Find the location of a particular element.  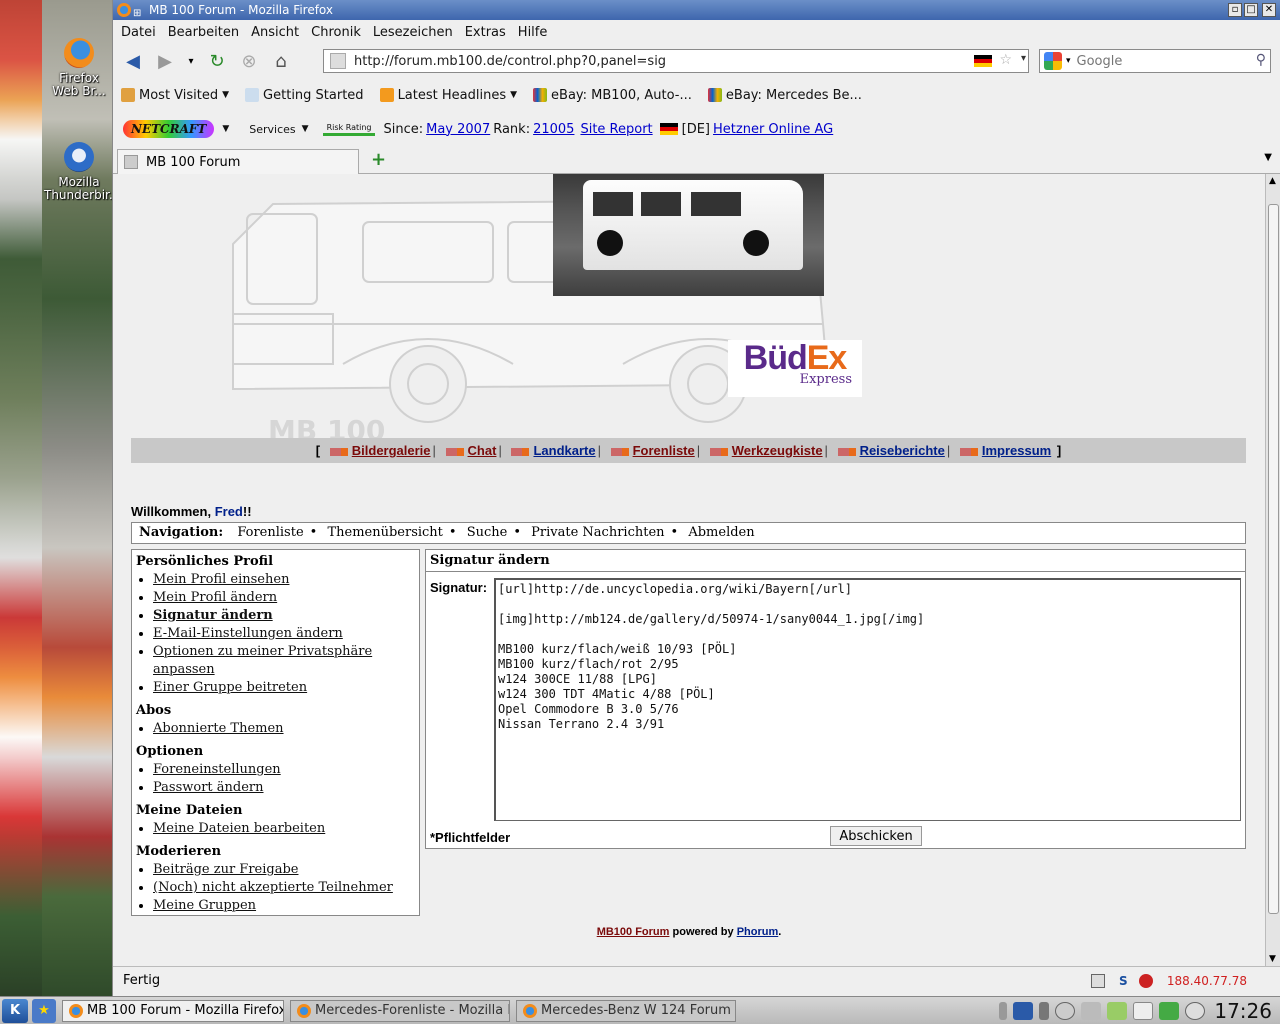

search-input is located at coordinates (1161, 61).